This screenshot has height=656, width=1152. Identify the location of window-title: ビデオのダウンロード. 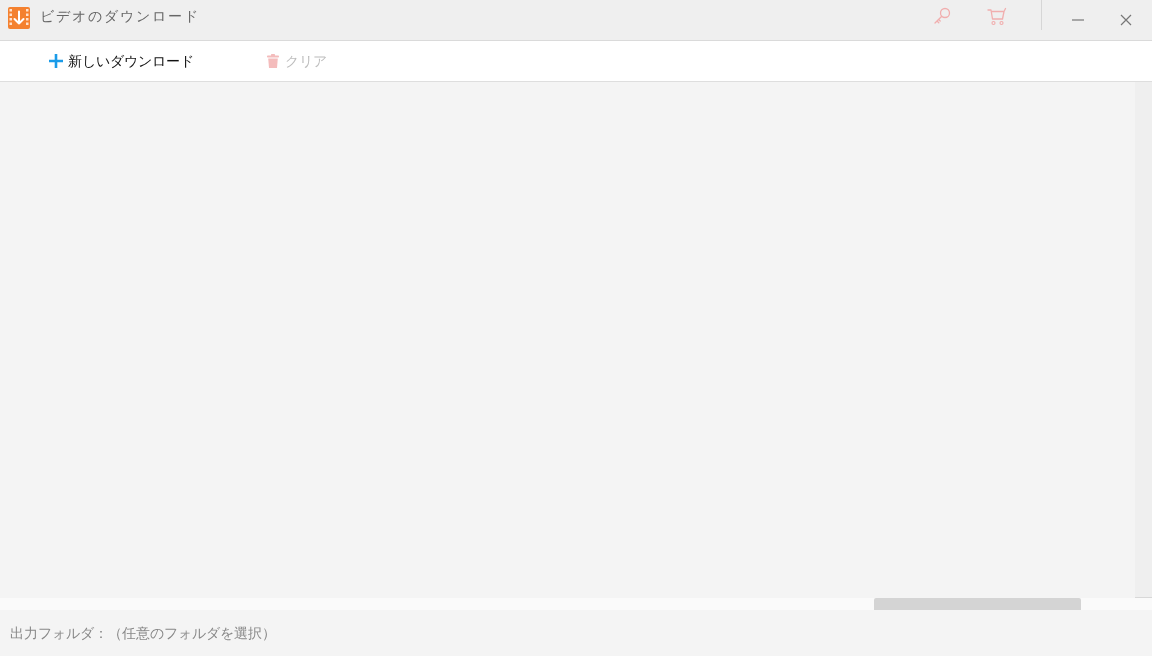
(120, 16).